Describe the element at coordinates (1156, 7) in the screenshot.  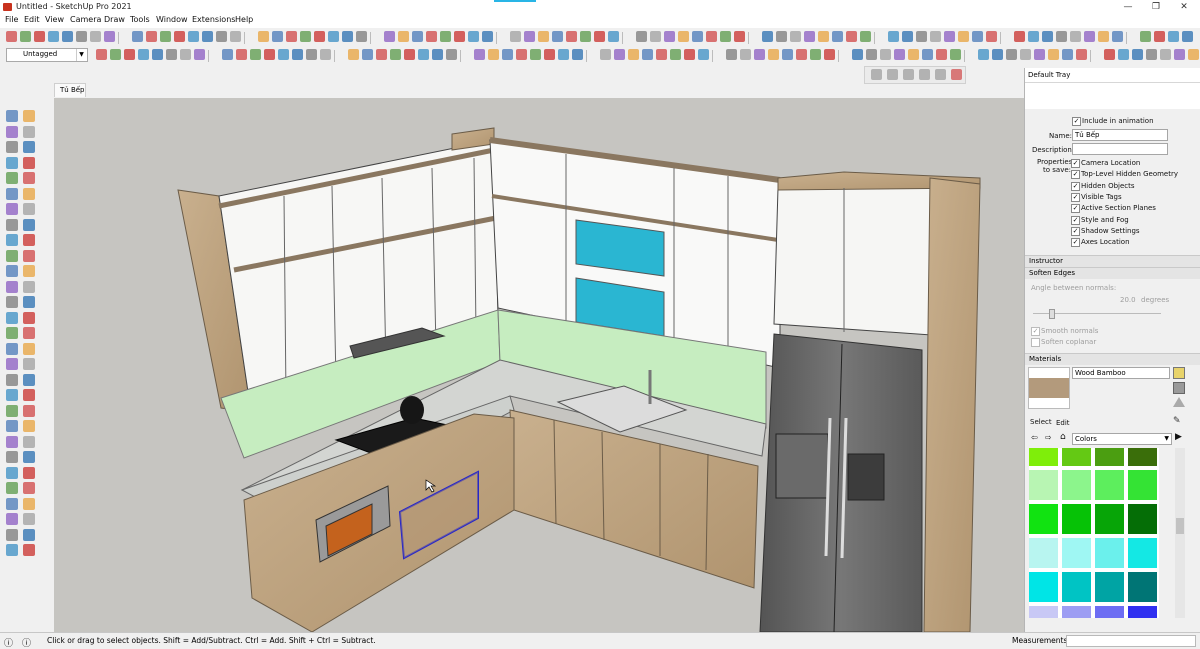
I see `maximize-button: ❐` at that location.